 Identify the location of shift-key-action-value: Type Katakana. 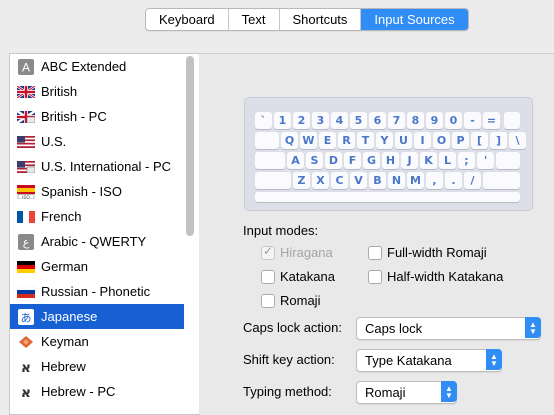
(408, 360).